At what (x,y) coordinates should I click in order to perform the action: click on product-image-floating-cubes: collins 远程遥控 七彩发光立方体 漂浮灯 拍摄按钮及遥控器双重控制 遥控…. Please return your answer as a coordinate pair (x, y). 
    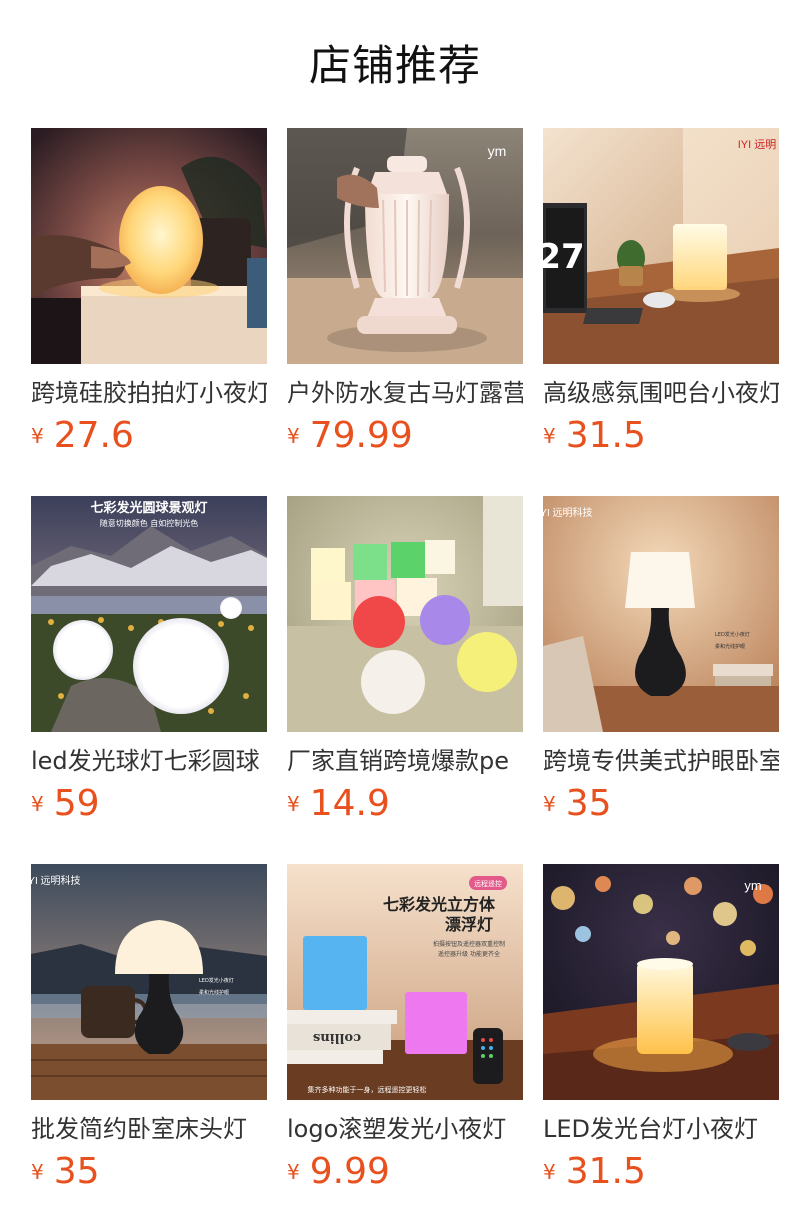
    Looking at the image, I should click on (405, 982).